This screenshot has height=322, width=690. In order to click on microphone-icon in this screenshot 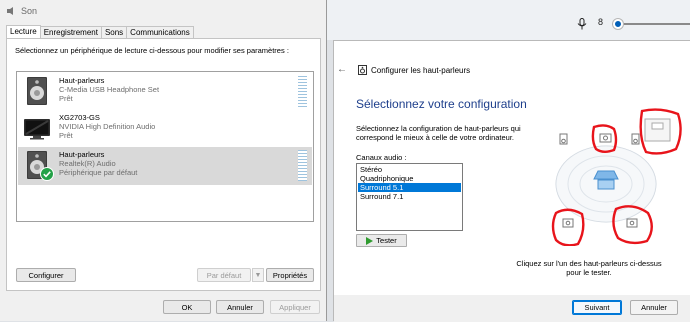, I will do `click(582, 24)`.